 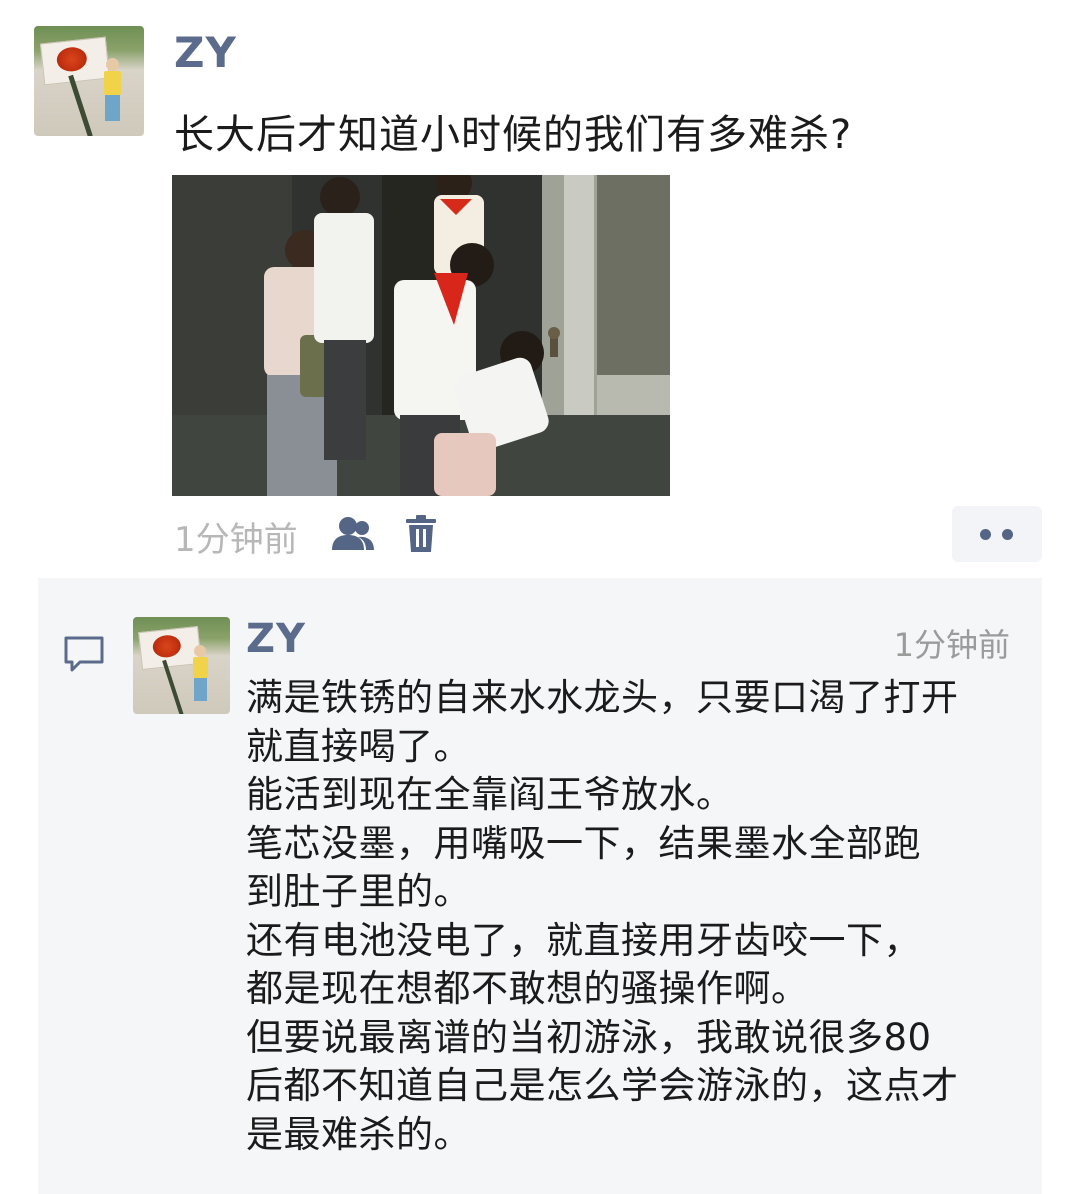 I want to click on comment-line: 能活到现在全靠阎王爷放水。, so click(x=490, y=794).